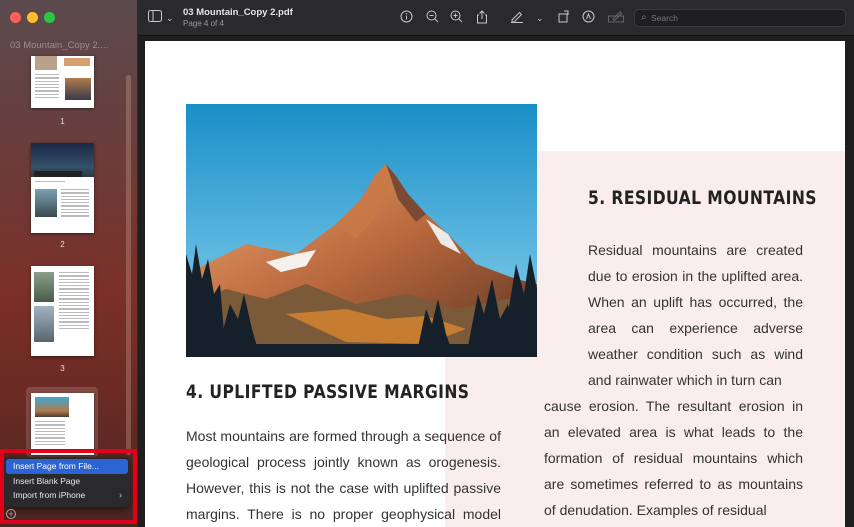 This screenshot has width=854, height=527. What do you see at coordinates (120, 495) in the screenshot?
I see `chevron-right-icon: ›` at bounding box center [120, 495].